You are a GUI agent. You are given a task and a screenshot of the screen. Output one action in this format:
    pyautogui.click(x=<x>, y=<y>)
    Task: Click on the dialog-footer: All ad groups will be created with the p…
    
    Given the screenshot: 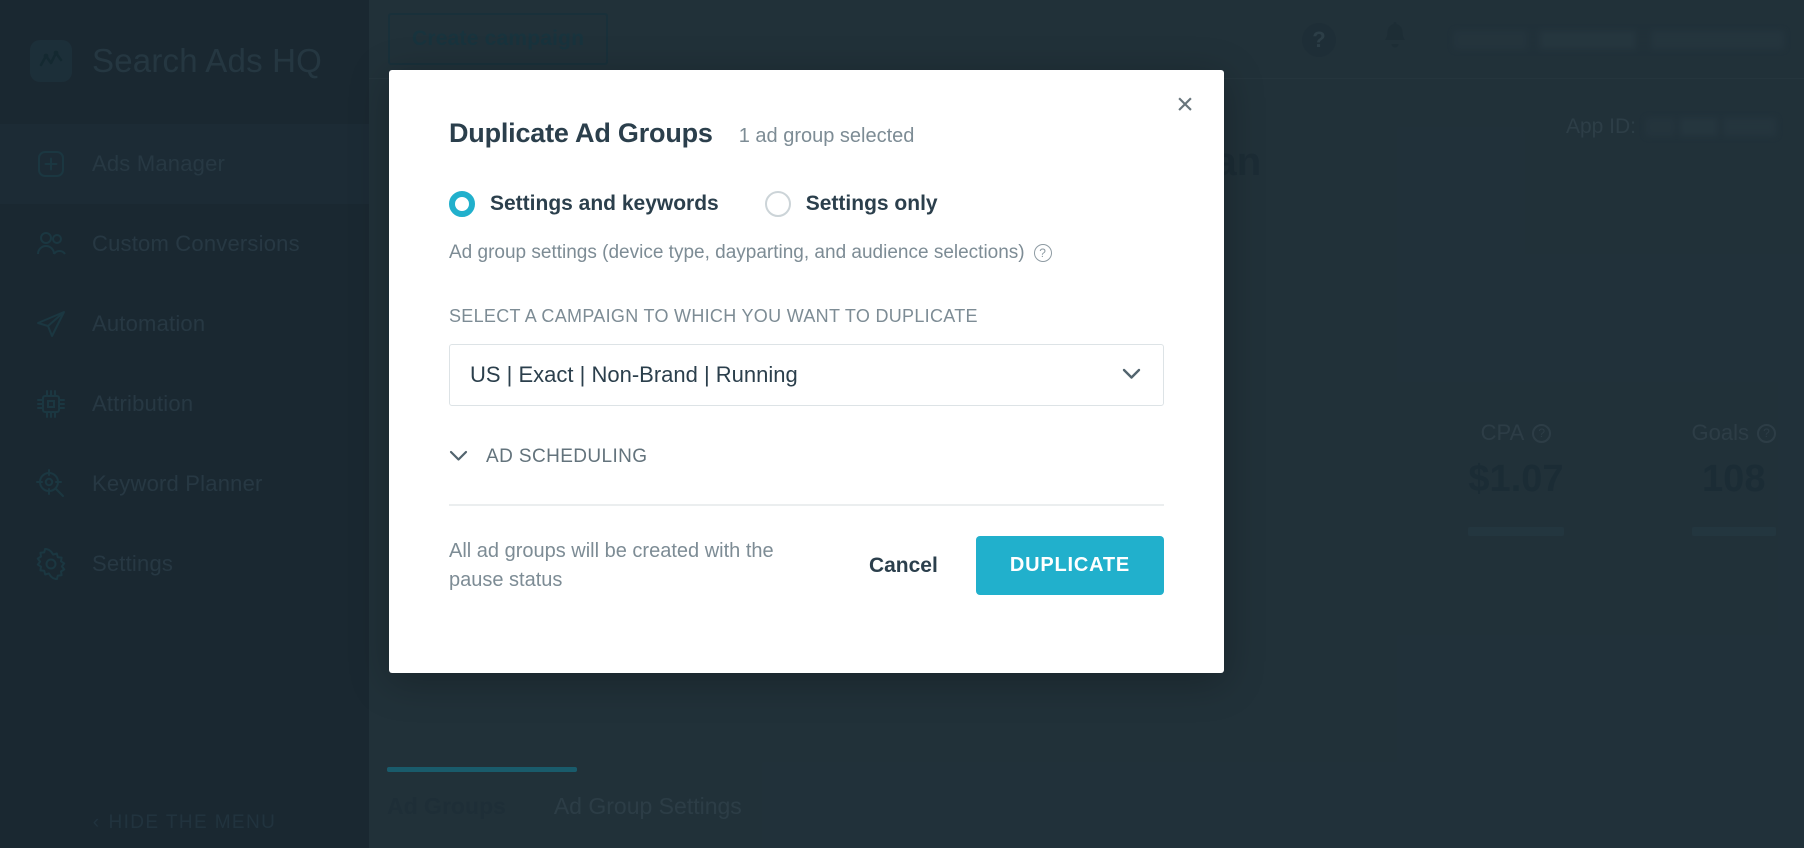 What is the action you would take?
    pyautogui.click(x=806, y=565)
    